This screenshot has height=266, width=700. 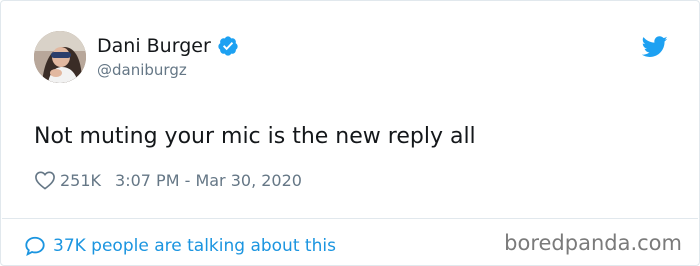 I want to click on heart-icon, so click(x=45, y=180).